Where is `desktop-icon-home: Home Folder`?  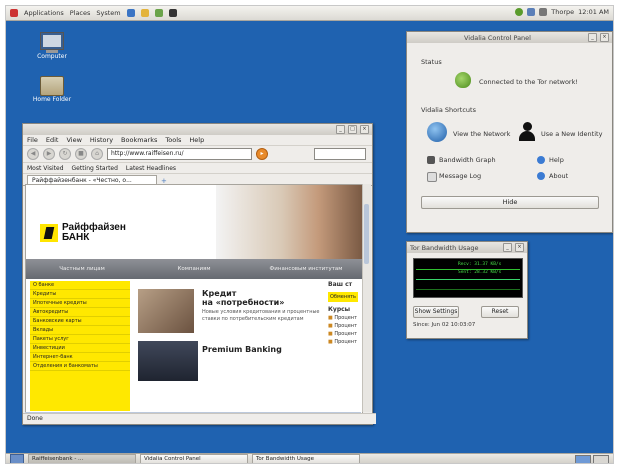
desktop-icon-home: Home Folder is located at coordinates (52, 89).